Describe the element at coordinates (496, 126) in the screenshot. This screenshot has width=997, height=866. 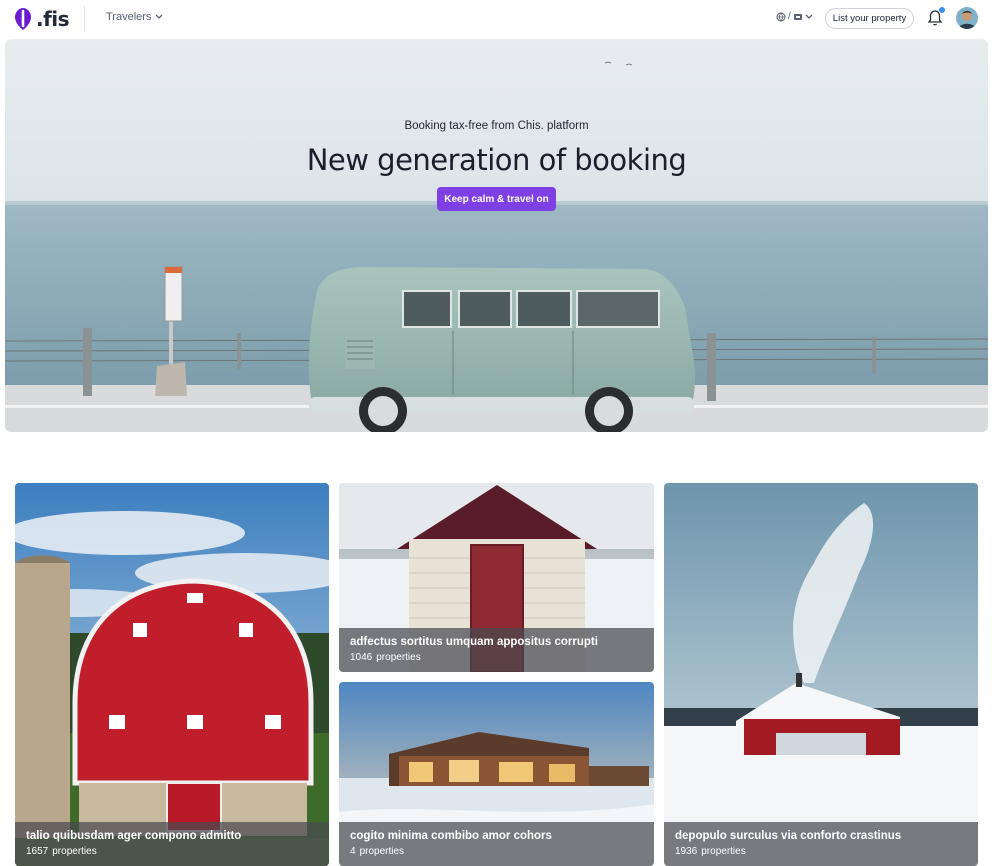
I see `hero-subtitle: Booking tax-free from Chis. platform` at that location.